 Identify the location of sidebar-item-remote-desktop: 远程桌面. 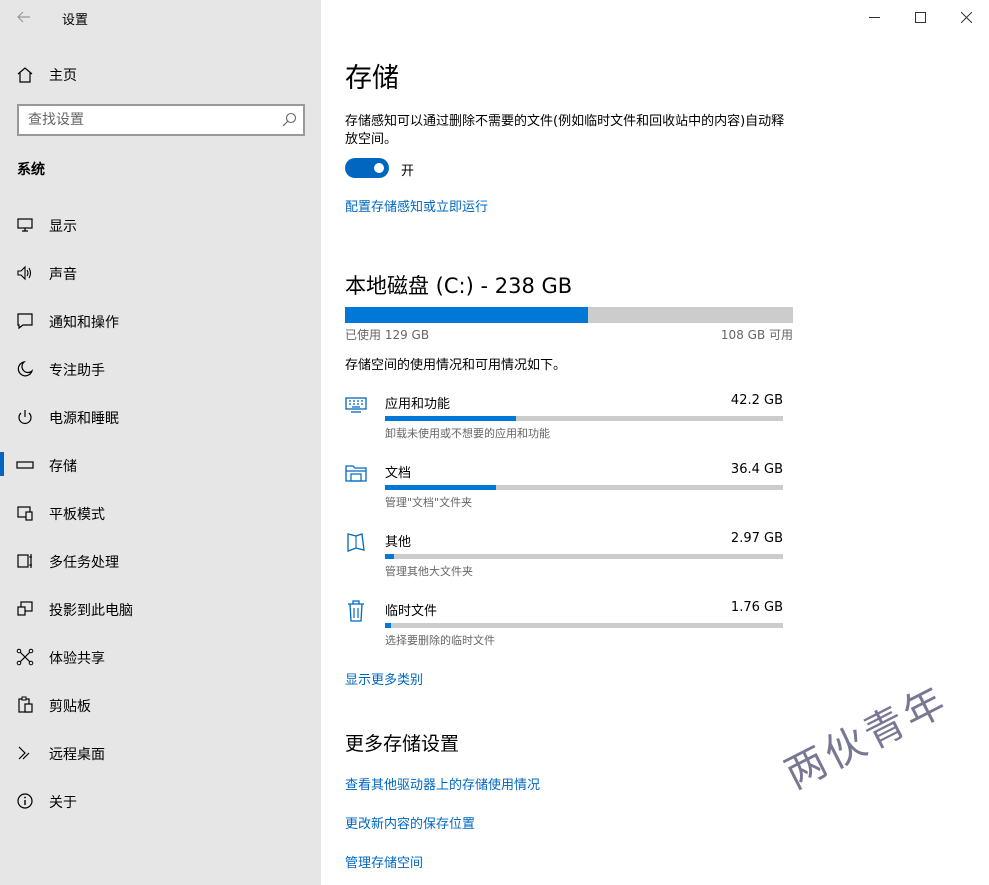
(160, 760).